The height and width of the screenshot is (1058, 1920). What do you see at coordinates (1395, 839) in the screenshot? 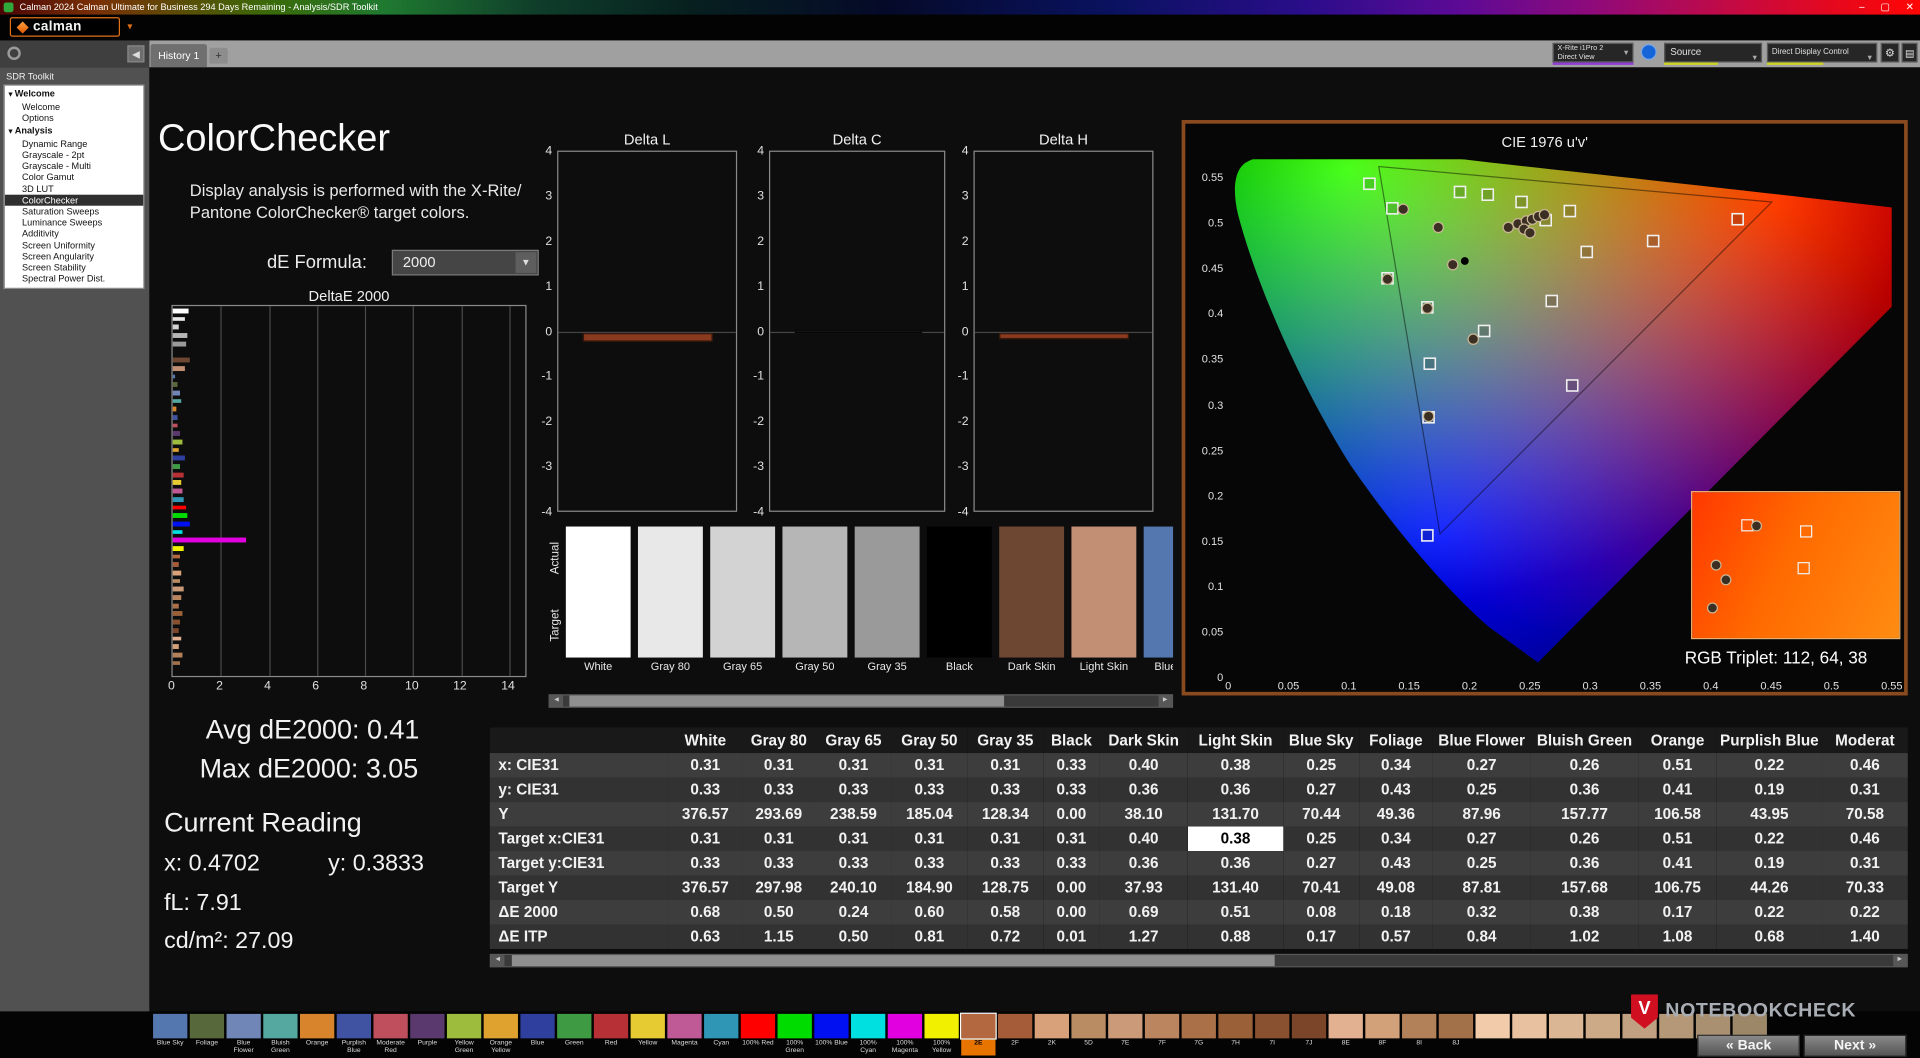
I see `table-cell: 0.34` at bounding box center [1395, 839].